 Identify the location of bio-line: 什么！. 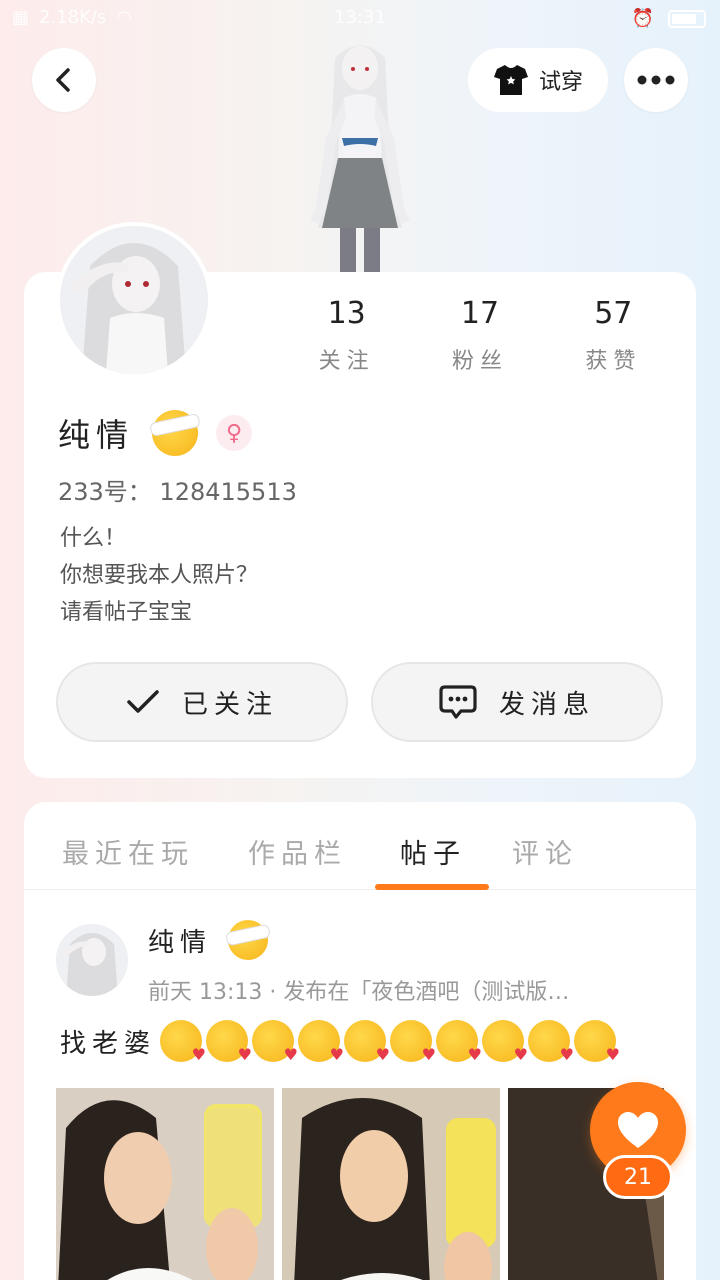
(93, 538).